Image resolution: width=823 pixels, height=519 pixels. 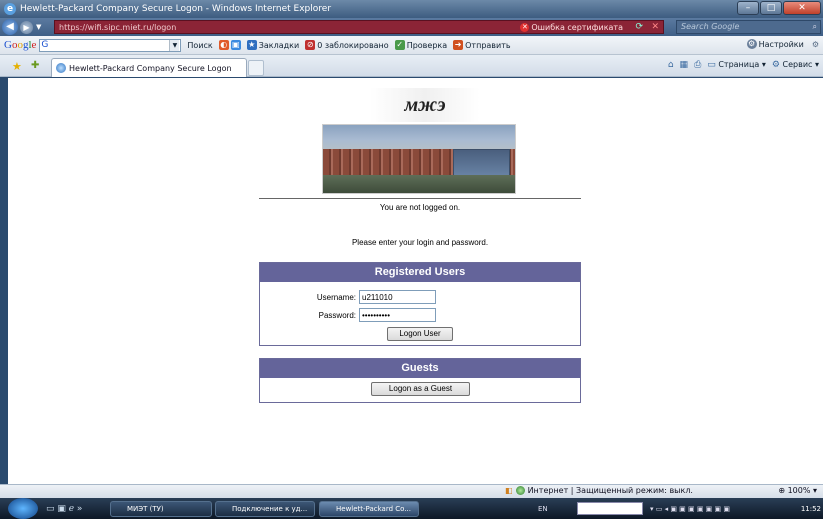 I want to click on guests-panel: Guests Logon as a Guest, so click(x=420, y=380).